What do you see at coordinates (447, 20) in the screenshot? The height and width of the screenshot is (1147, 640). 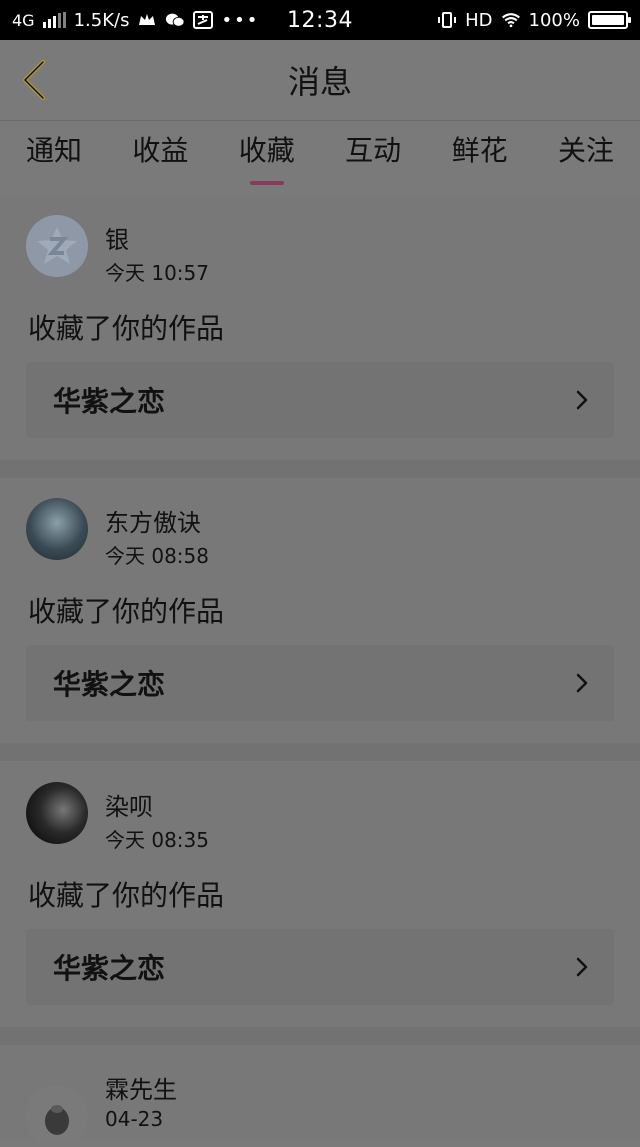 I see `vibrate-icon` at bounding box center [447, 20].